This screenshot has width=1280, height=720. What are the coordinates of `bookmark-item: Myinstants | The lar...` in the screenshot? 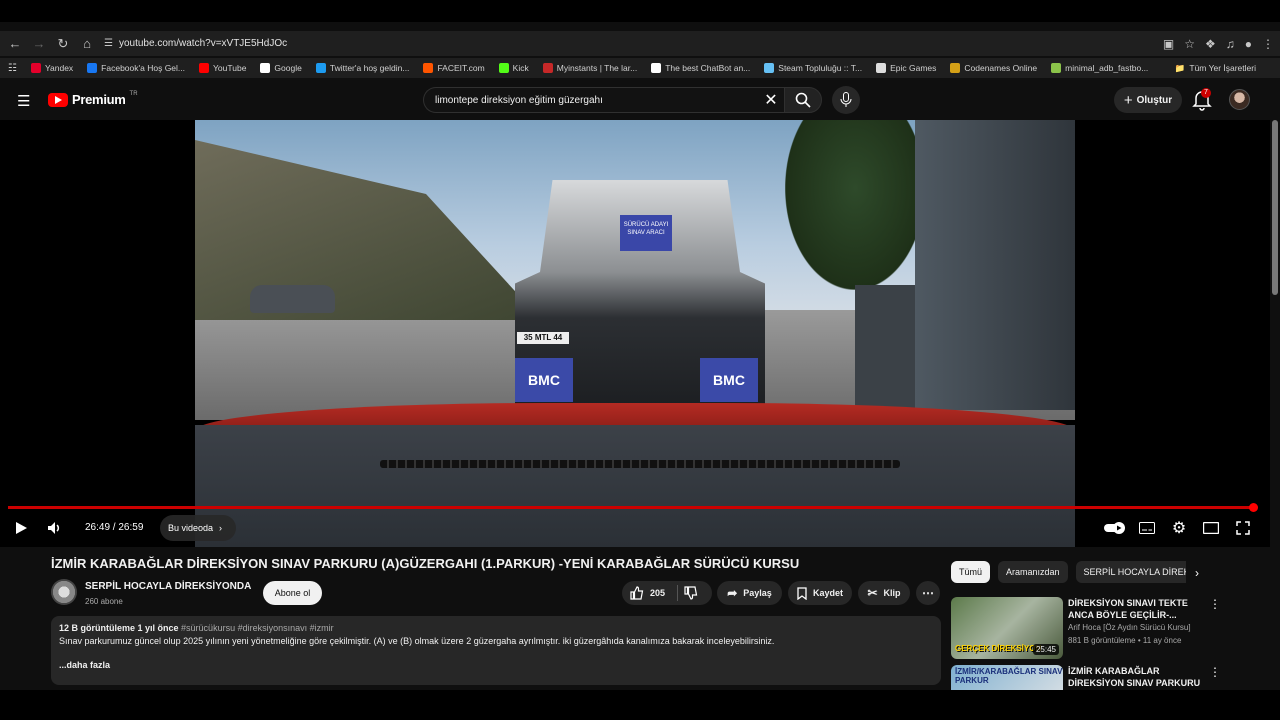 It's located at (589, 68).